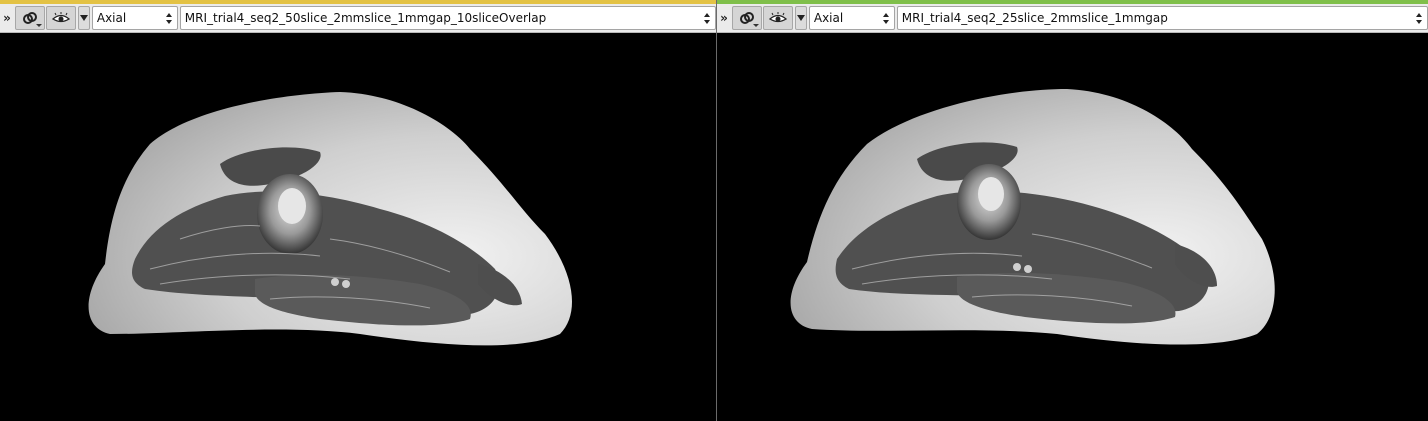 The image size is (1428, 421). I want to click on volume-value: MRI_trial4_seq2_25slice_2mmslice_1mmgap, so click(1034, 18).